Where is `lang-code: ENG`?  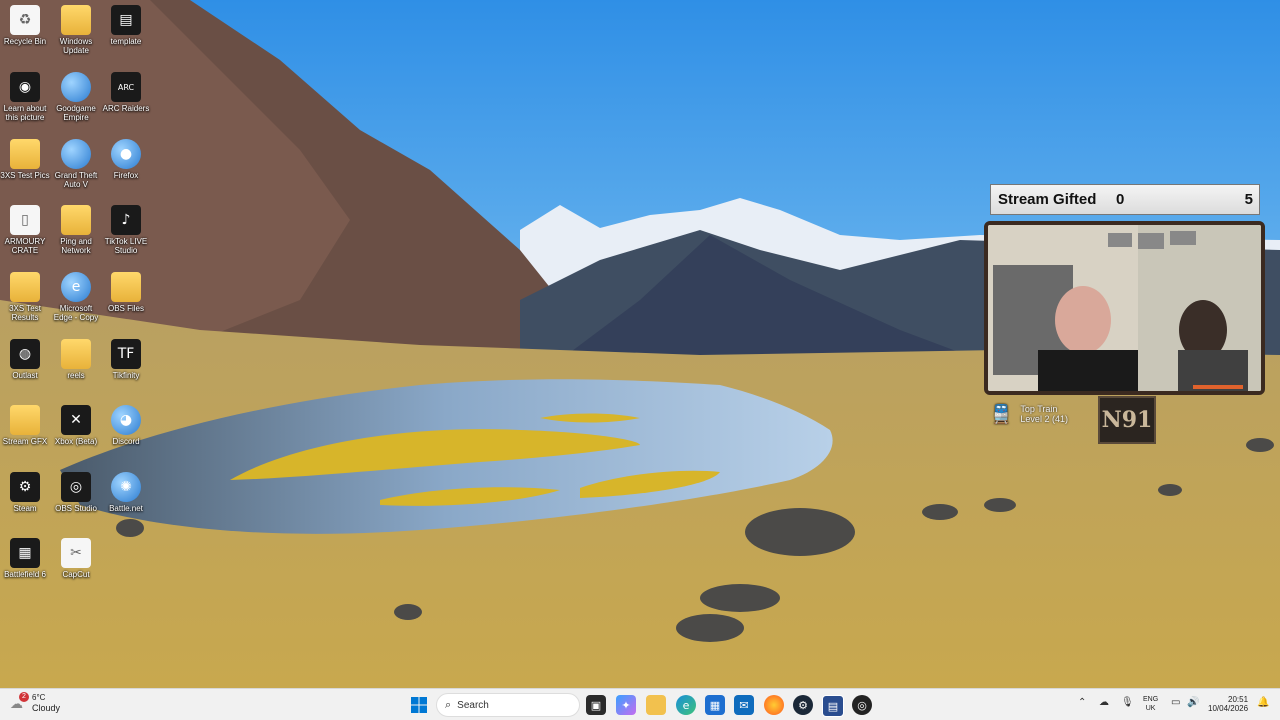
lang-code: ENG is located at coordinates (1151, 699).